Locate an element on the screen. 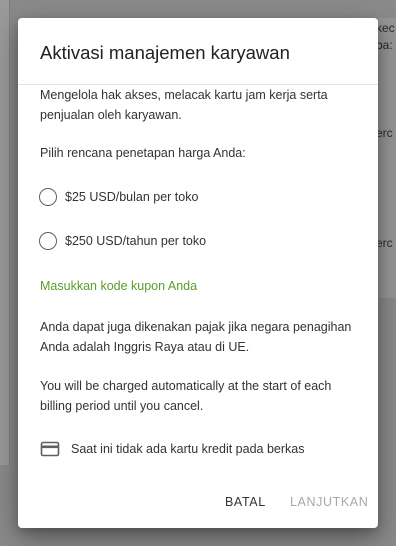 The width and height of the screenshot is (396, 546). plan-option-yearly: $250 USD/tahun per toko is located at coordinates (122, 241).